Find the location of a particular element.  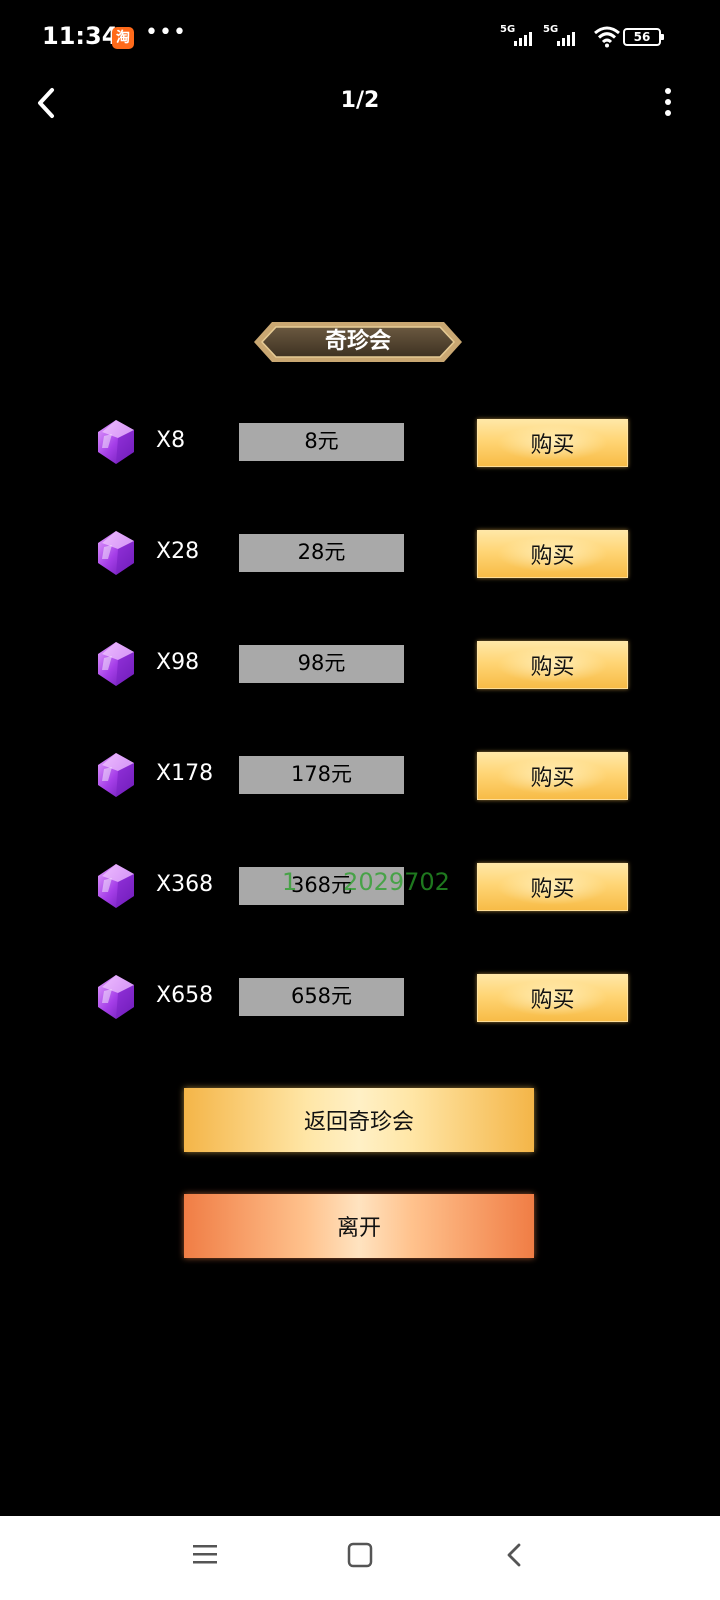

return-to-shop-button: 返回奇珍会 is located at coordinates (359, 1120).